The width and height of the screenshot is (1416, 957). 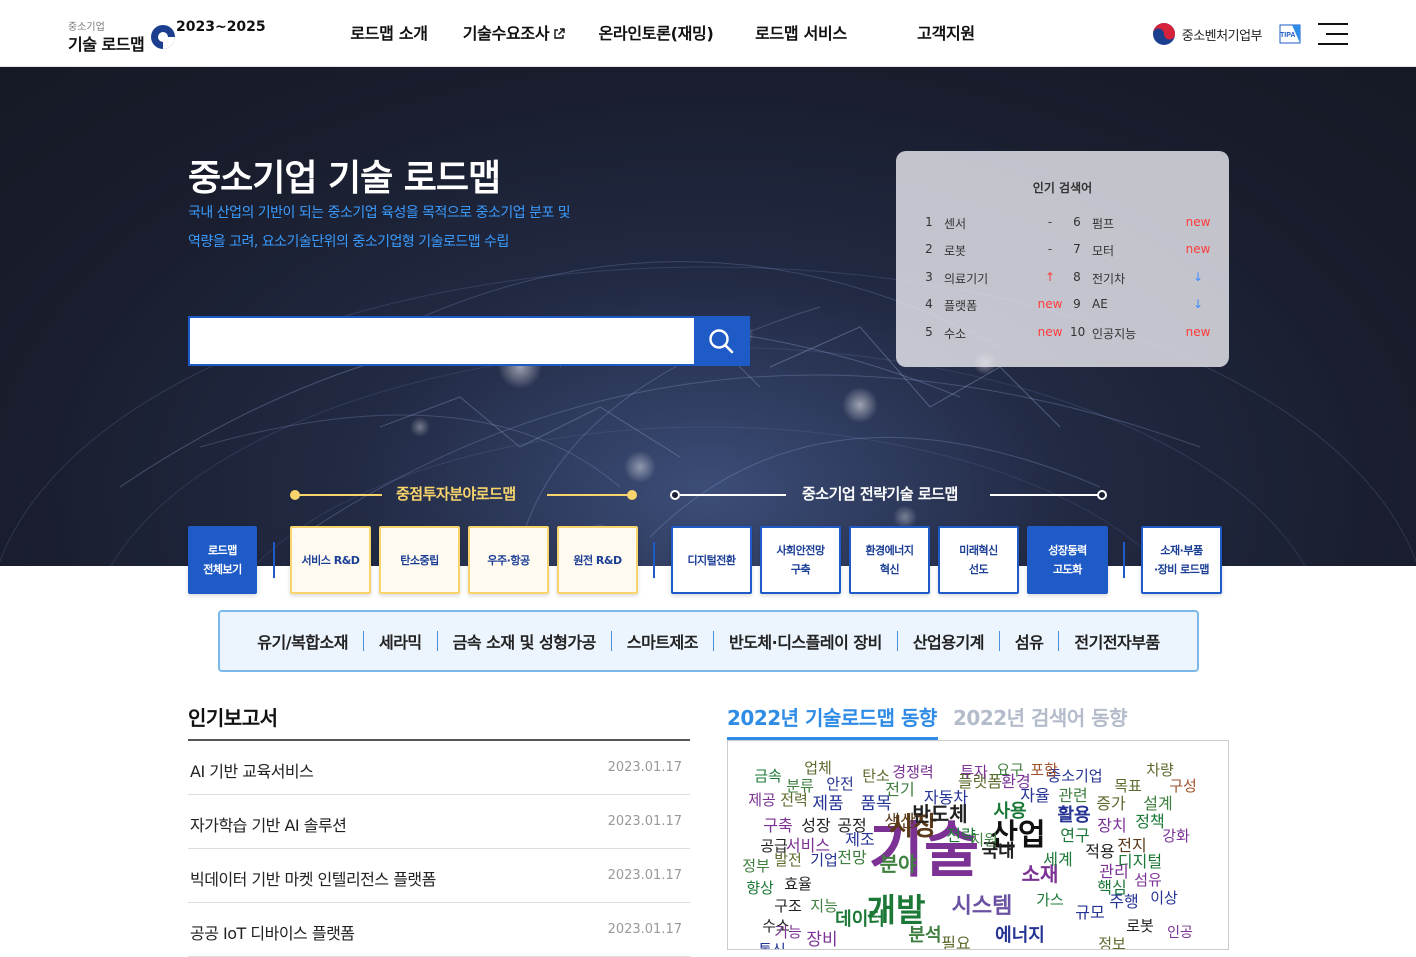 I want to click on word-cloud-term: 제공, so click(x=762, y=800).